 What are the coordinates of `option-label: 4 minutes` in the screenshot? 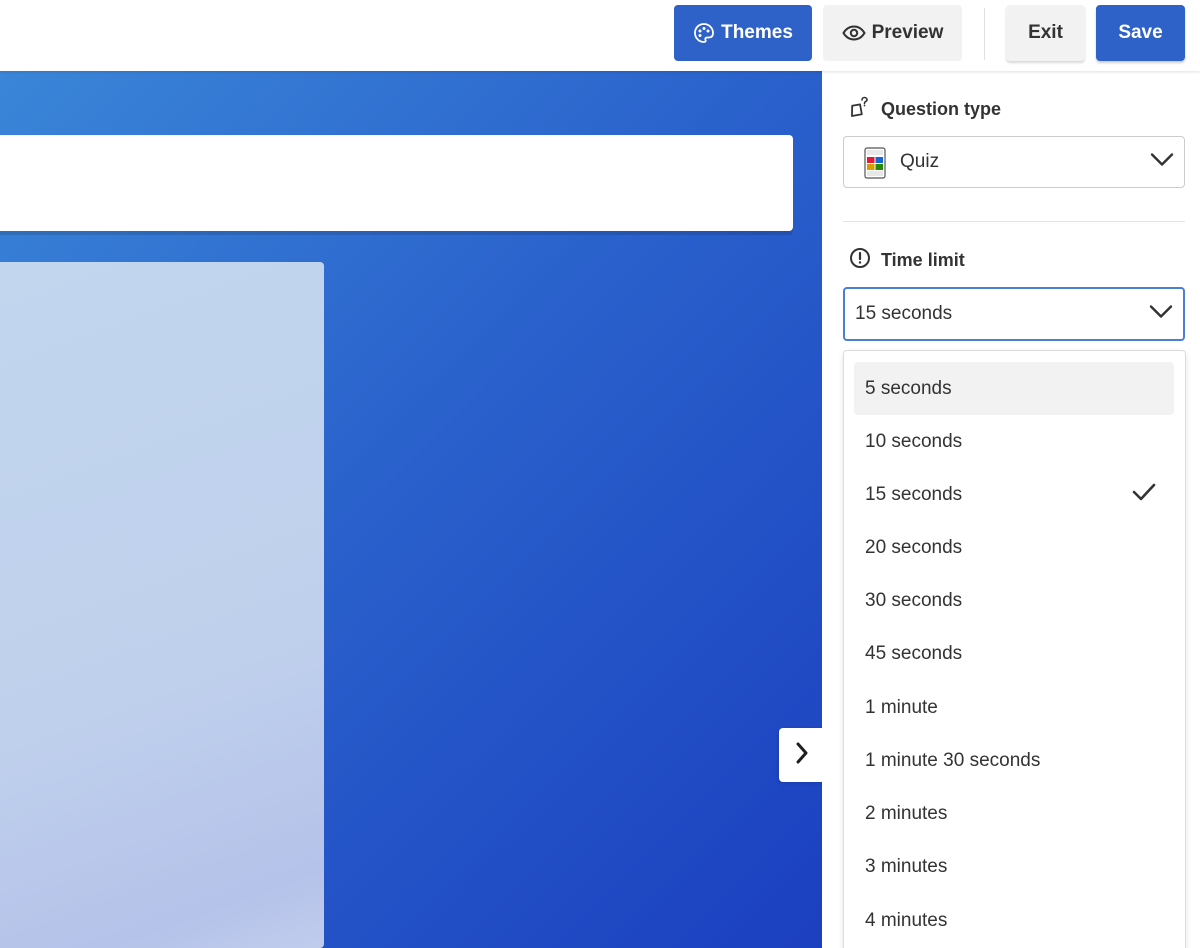 It's located at (906, 920).